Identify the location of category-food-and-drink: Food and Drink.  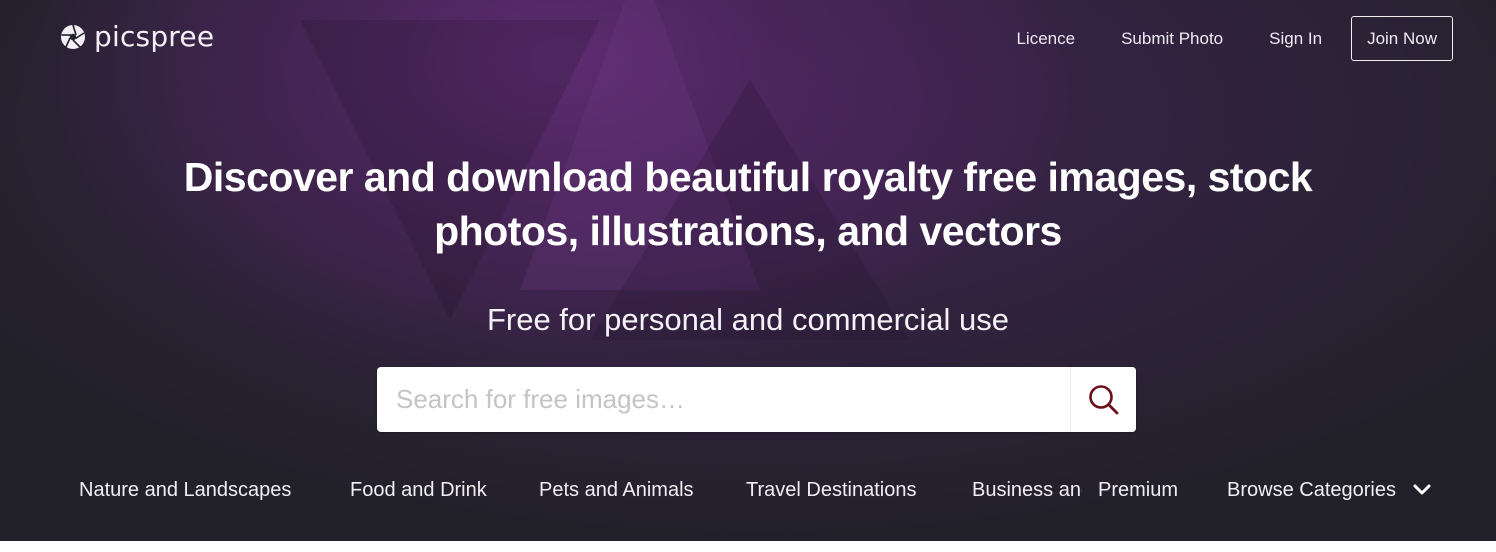
(418, 490).